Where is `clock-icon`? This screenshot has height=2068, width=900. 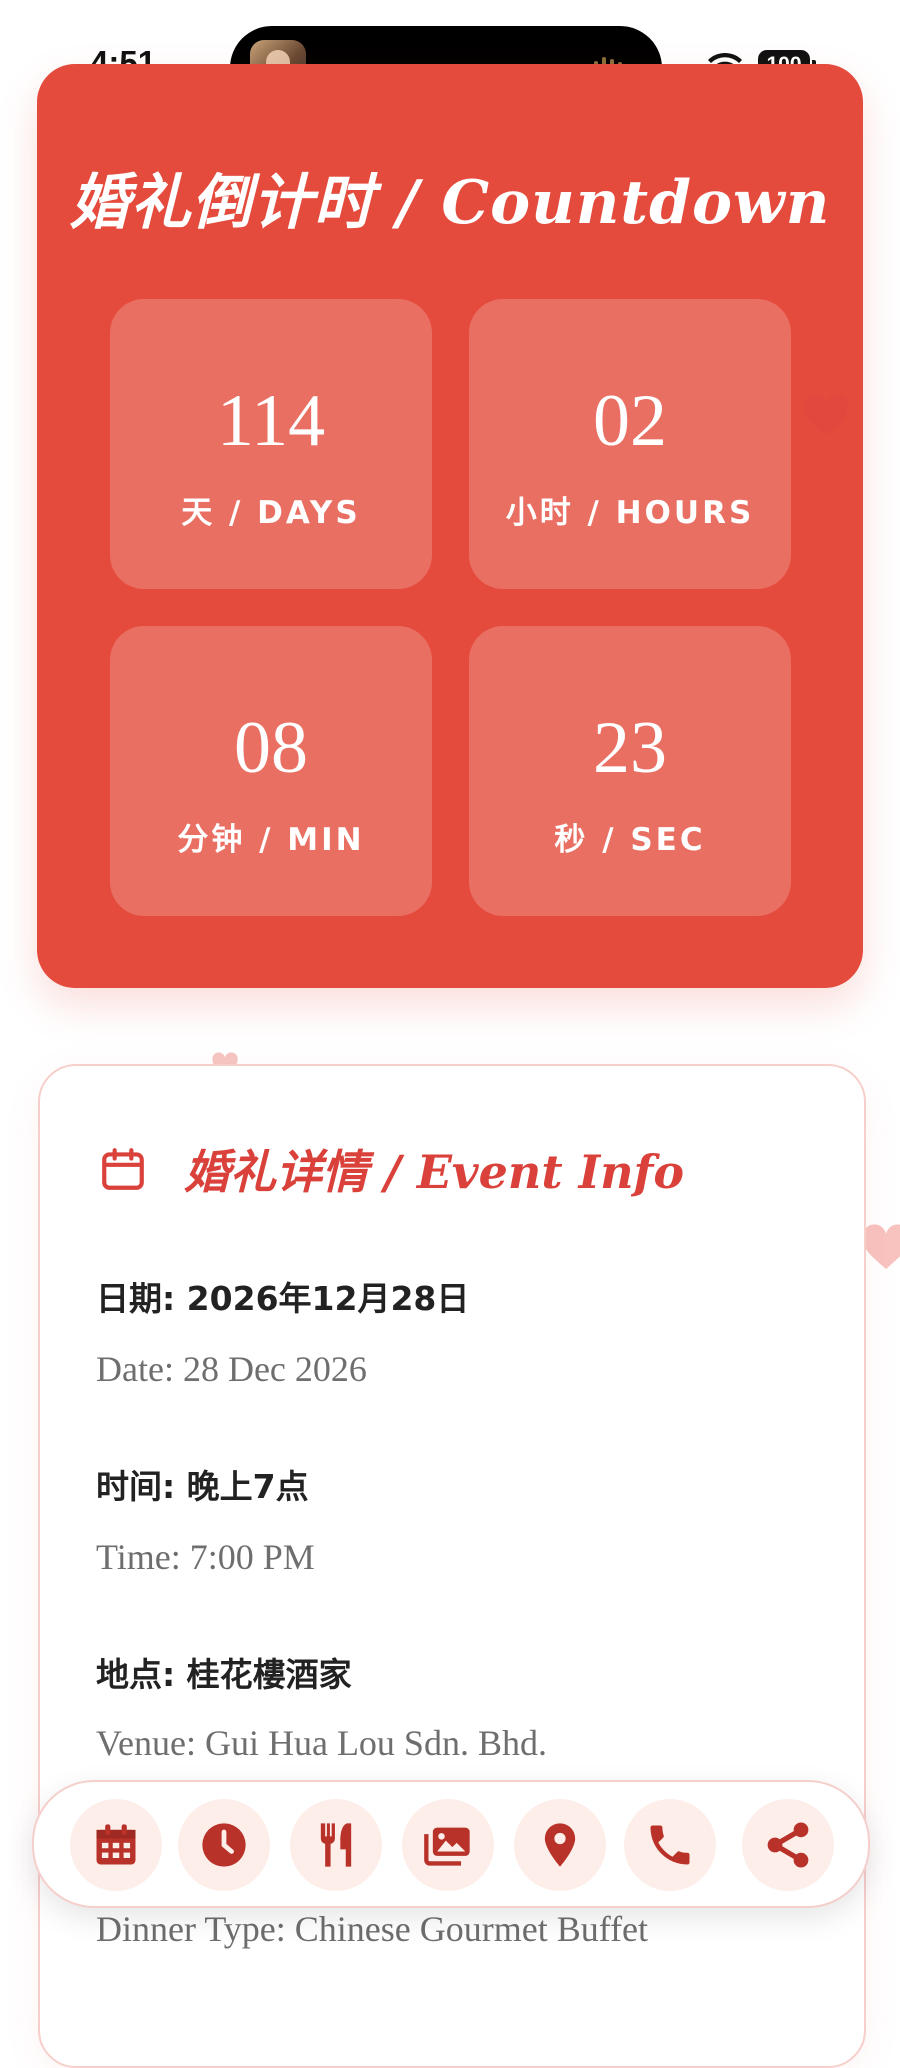
clock-icon is located at coordinates (224, 1845).